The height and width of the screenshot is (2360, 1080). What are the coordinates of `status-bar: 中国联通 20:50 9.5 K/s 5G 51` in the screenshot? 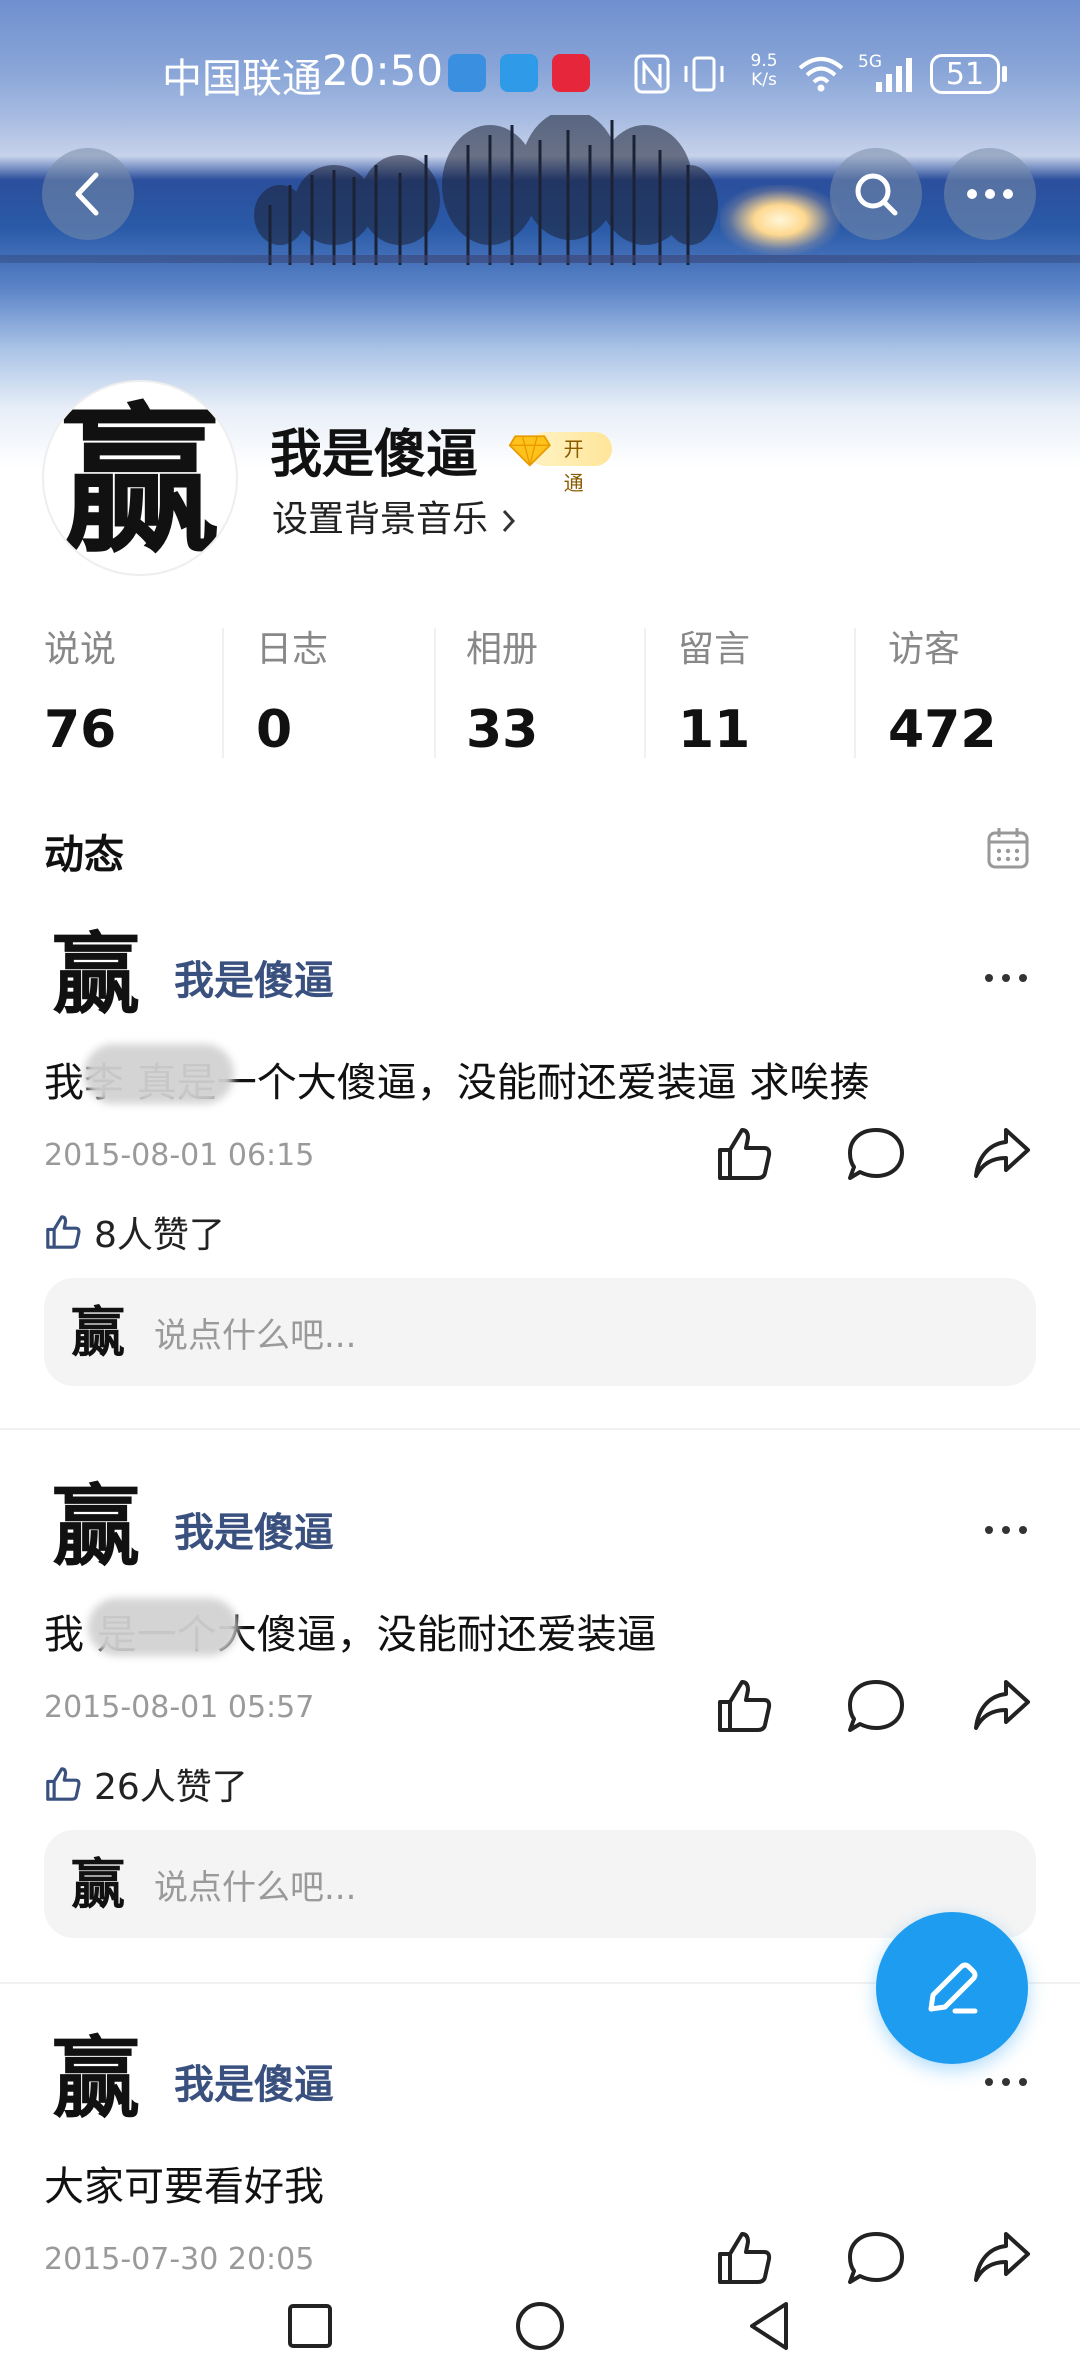 It's located at (540, 75).